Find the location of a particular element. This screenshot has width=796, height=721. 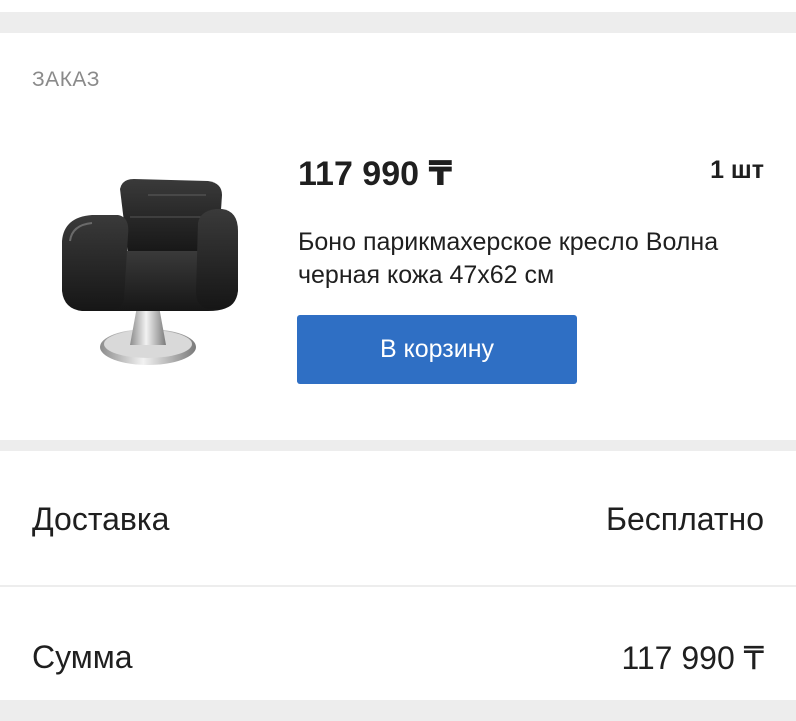

chair-right-arm is located at coordinates (217, 259).